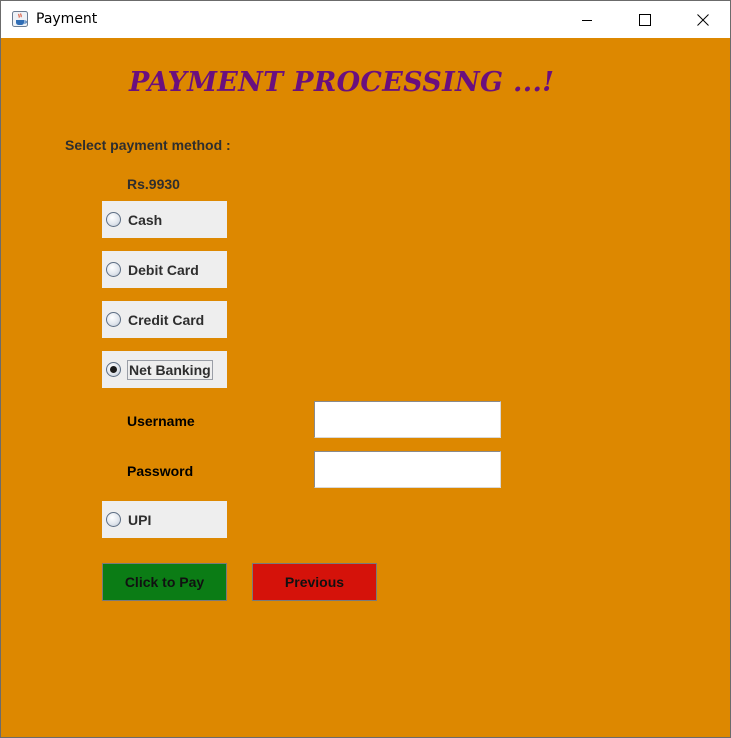  I want to click on radio-cash-label: Cash, so click(145, 219).